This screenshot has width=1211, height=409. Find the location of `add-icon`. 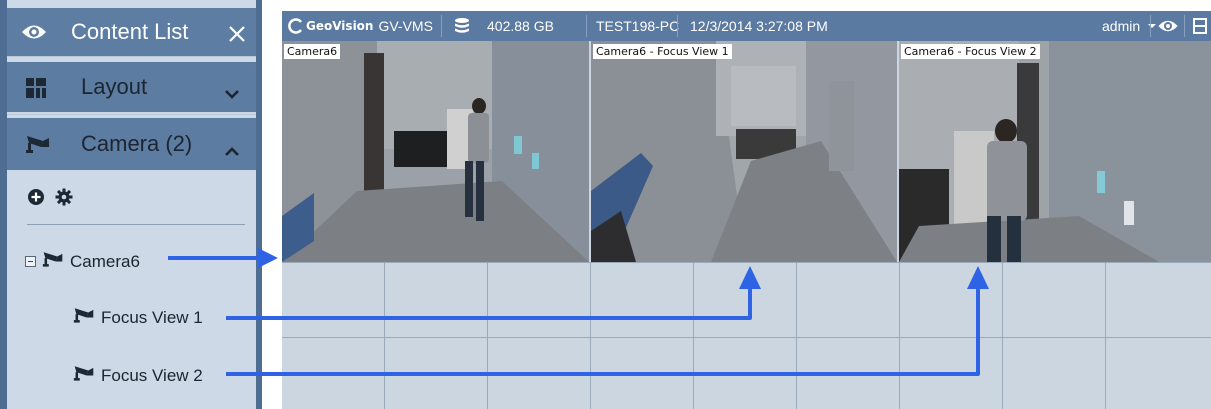

add-icon is located at coordinates (36, 199).